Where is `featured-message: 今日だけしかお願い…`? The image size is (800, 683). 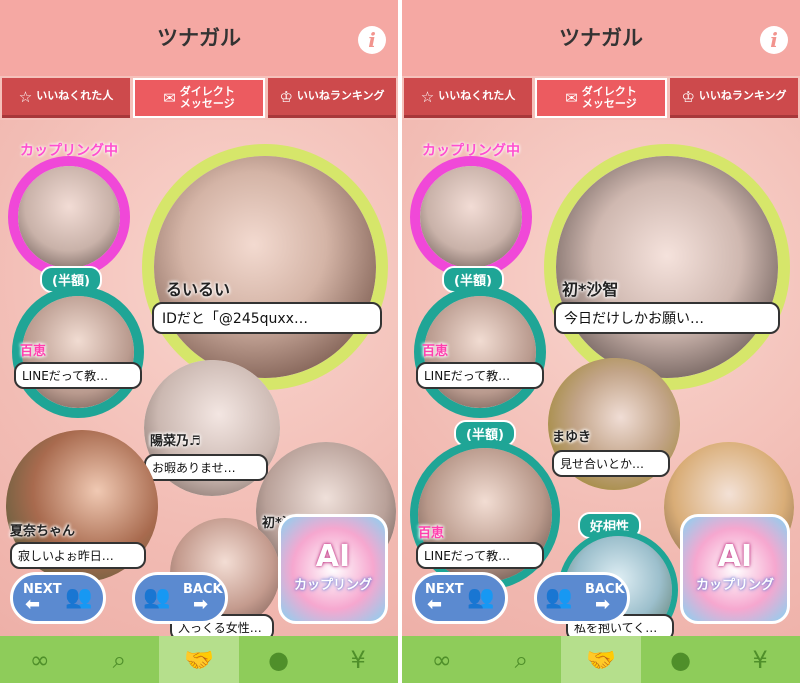 featured-message: 今日だけしかお願い… is located at coordinates (667, 318).